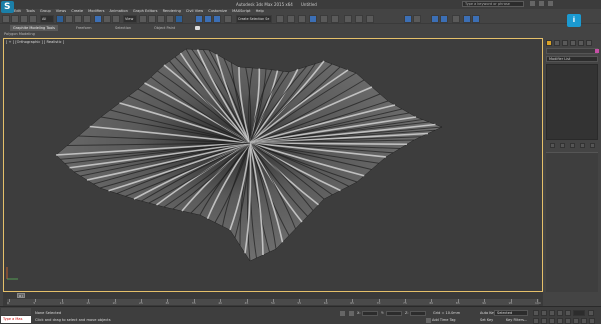  Describe the element at coordinates (98, 19) in the screenshot. I see `select-move-icon` at that location.